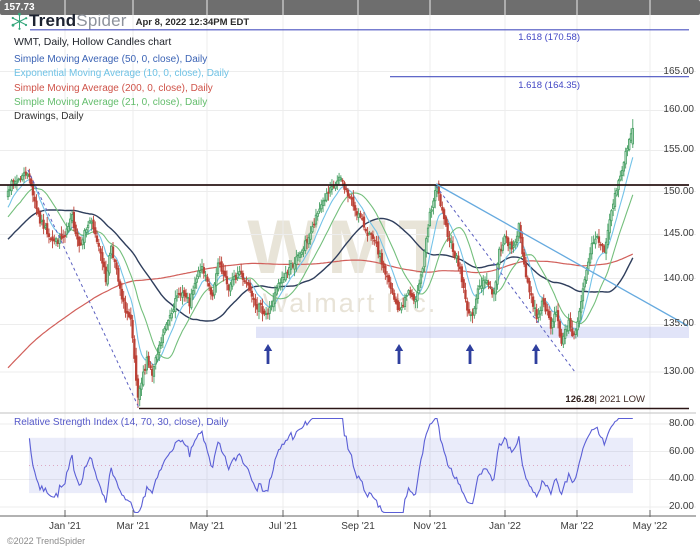  I want to click on axis-label: 165.00, so click(678, 71).